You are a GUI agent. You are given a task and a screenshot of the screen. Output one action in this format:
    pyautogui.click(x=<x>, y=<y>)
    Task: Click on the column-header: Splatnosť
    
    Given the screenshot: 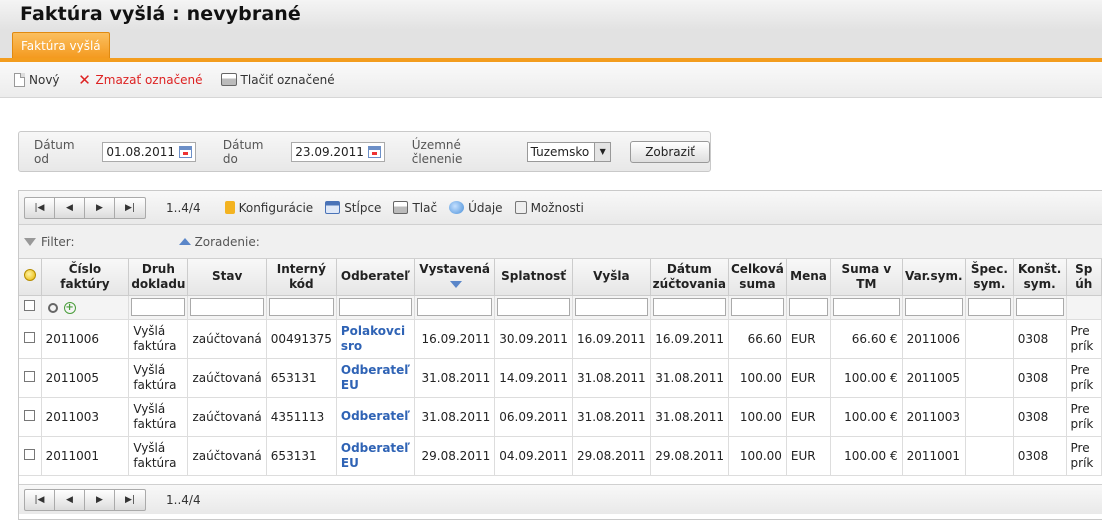 What is the action you would take?
    pyautogui.click(x=533, y=277)
    